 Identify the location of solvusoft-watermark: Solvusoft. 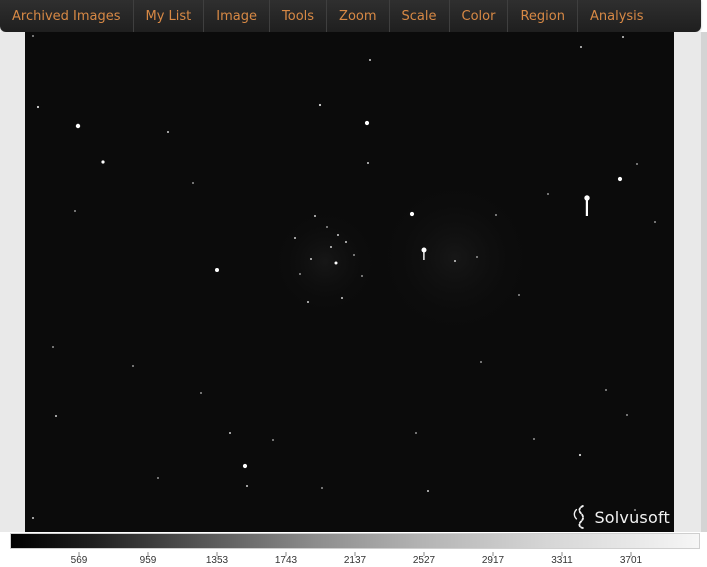
(620, 517).